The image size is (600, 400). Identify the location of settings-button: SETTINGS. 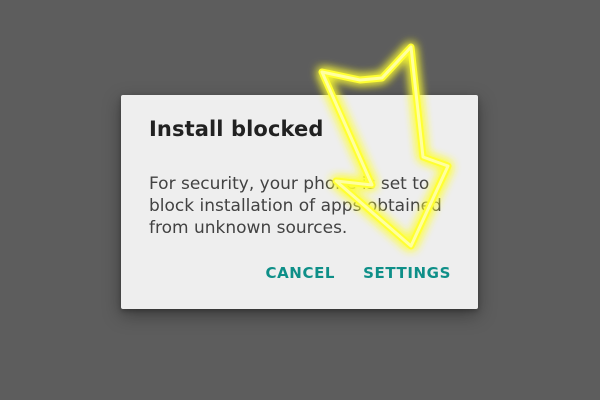
(407, 273).